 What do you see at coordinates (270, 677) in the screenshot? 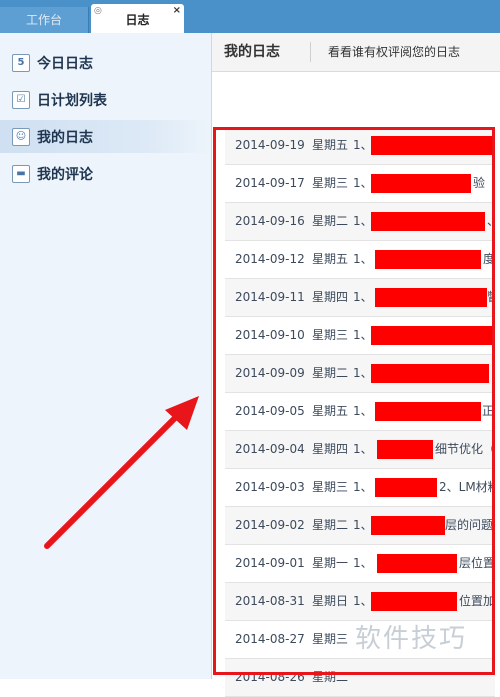
I see `entry-date: 2014-08-26` at bounding box center [270, 677].